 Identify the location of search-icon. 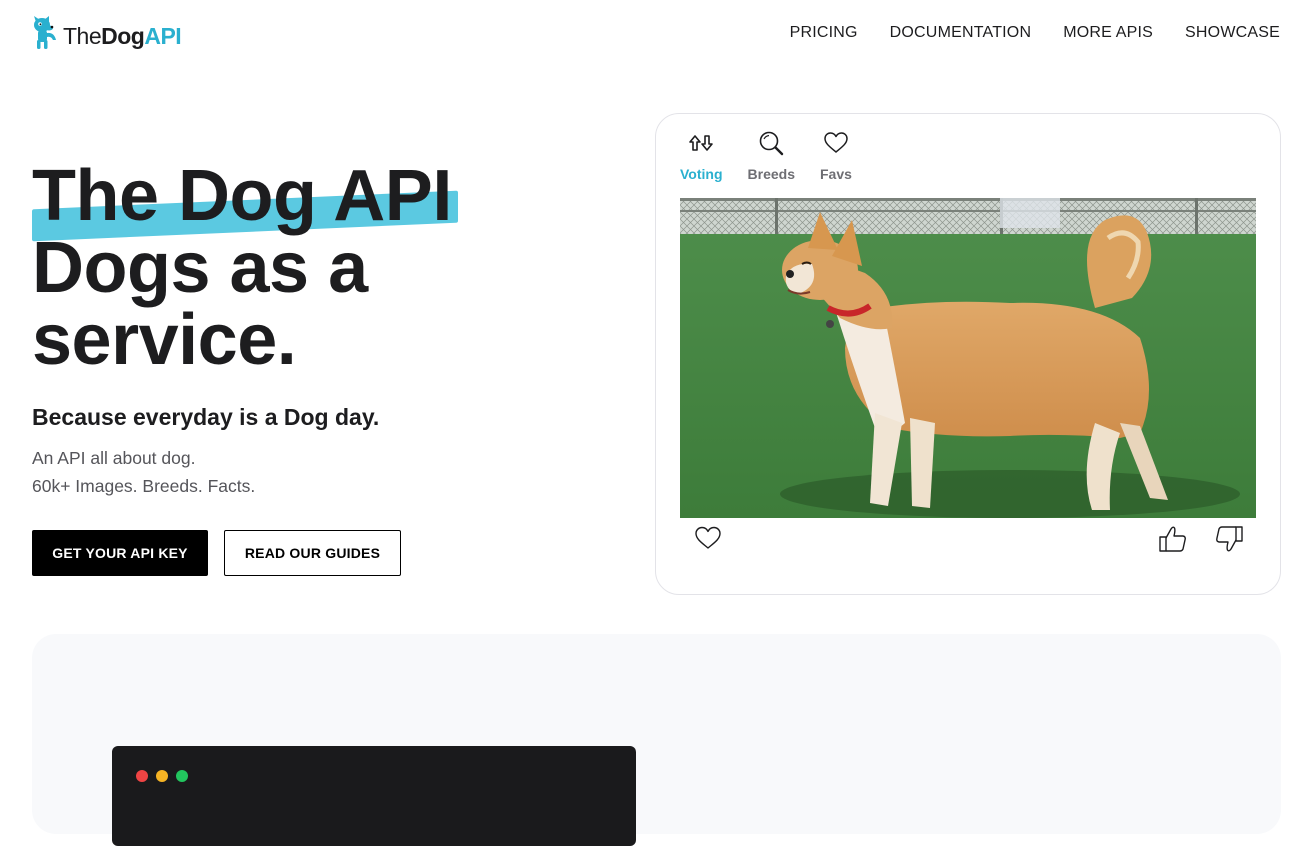
(771, 143).